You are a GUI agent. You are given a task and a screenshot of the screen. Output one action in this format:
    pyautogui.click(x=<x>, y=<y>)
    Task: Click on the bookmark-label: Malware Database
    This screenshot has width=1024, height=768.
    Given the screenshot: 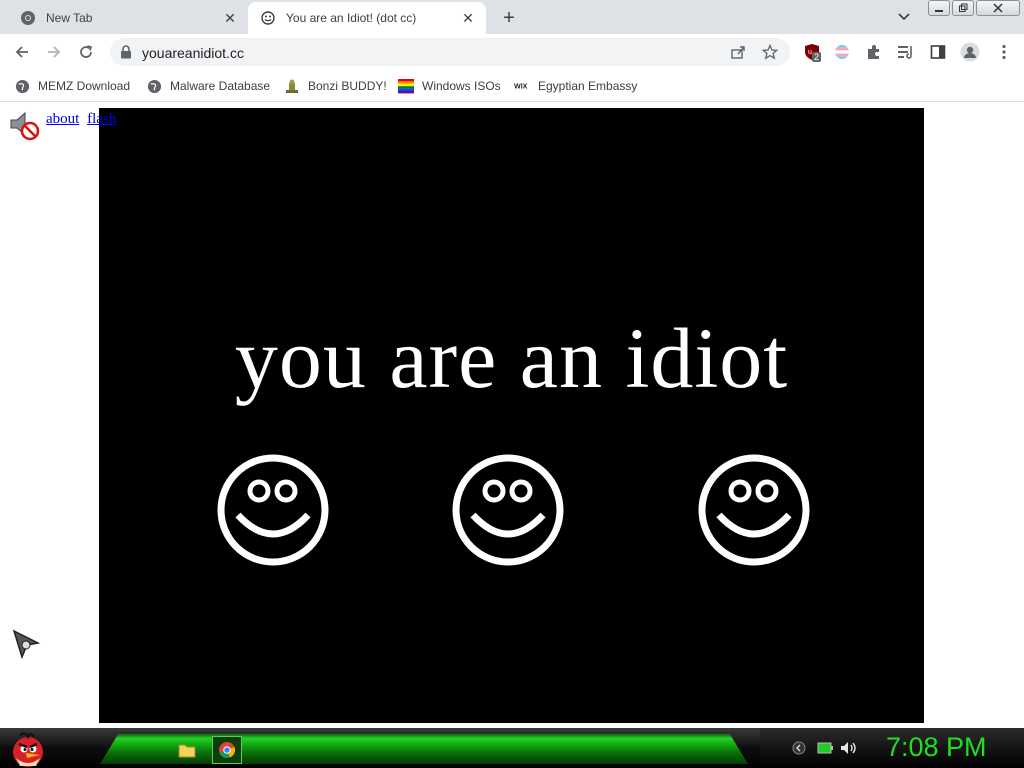 What is the action you would take?
    pyautogui.click(x=220, y=86)
    